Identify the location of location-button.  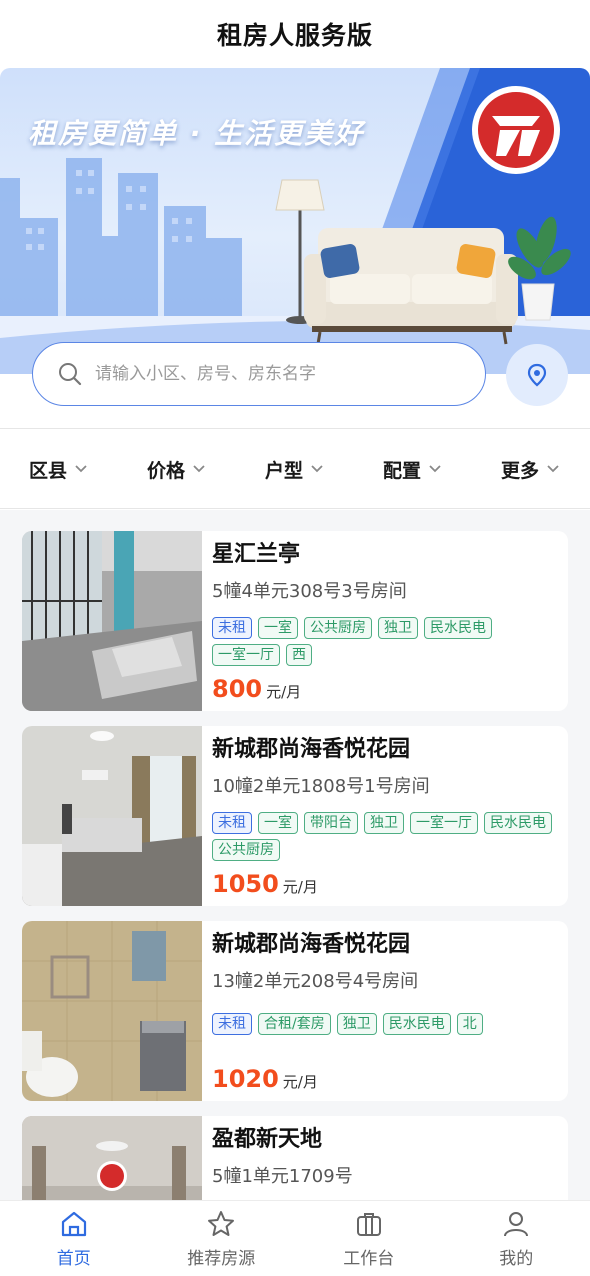
(537, 375).